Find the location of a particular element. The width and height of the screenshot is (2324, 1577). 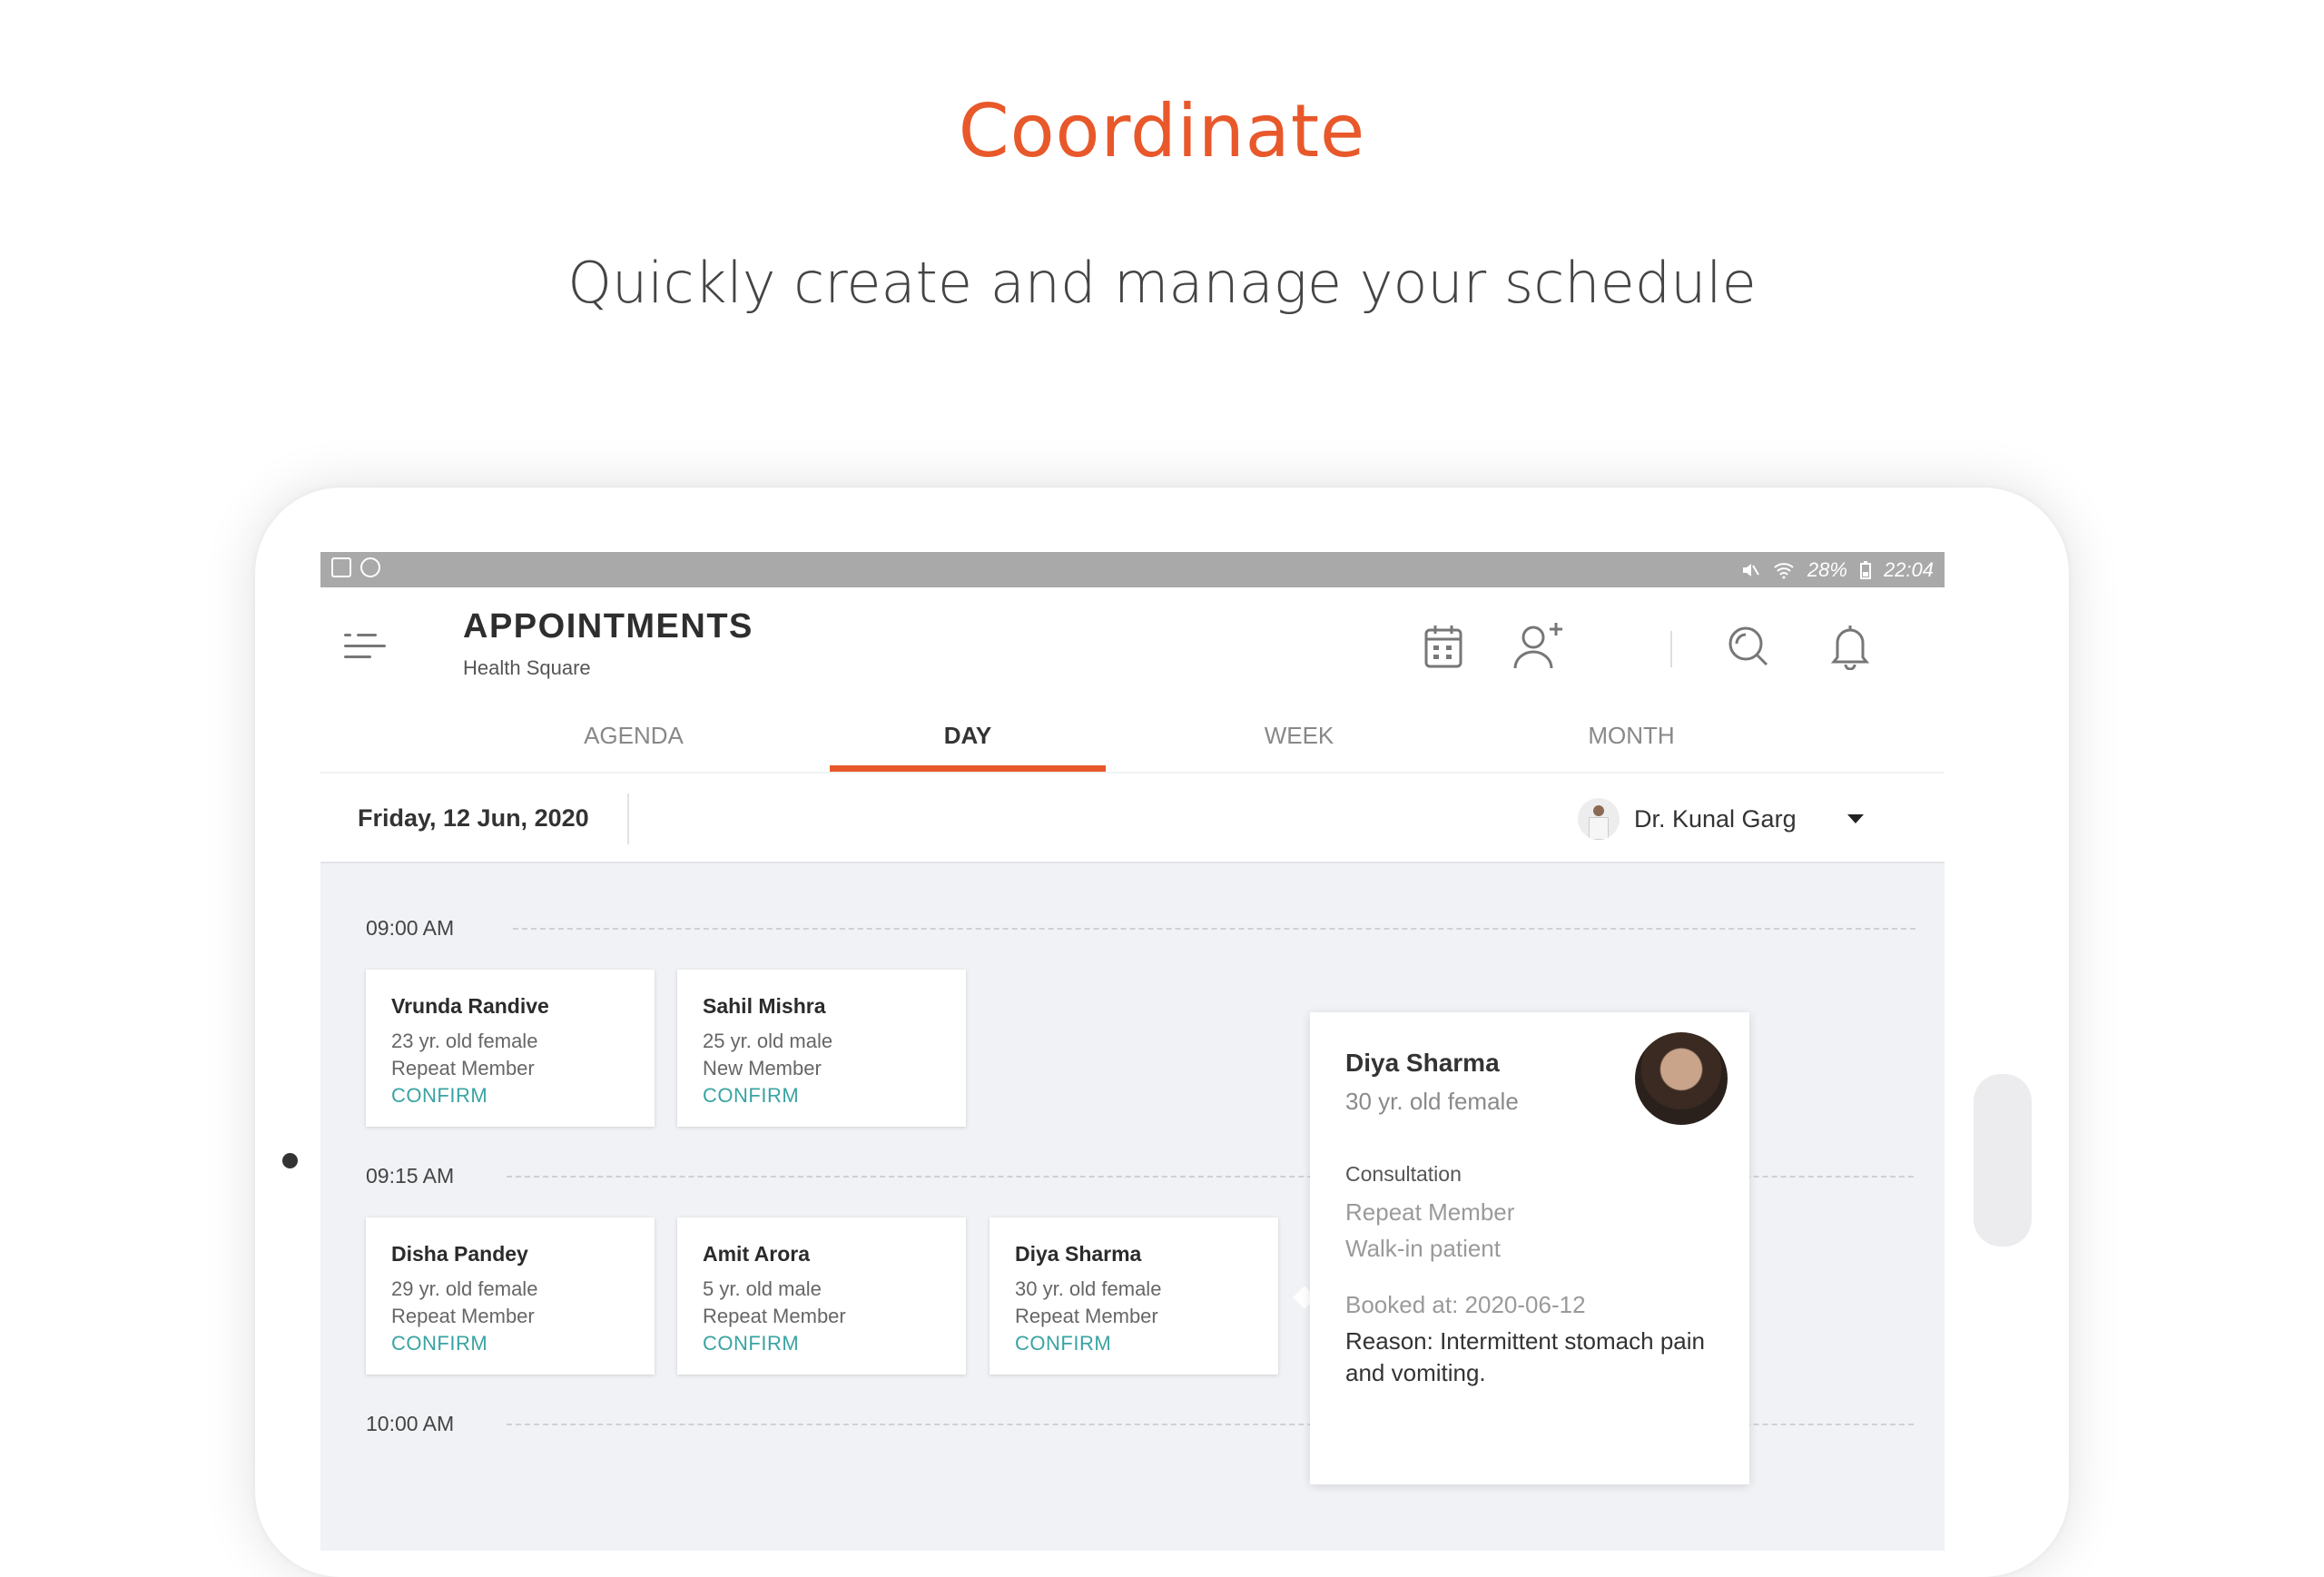

bell-icon is located at coordinates (1850, 648).